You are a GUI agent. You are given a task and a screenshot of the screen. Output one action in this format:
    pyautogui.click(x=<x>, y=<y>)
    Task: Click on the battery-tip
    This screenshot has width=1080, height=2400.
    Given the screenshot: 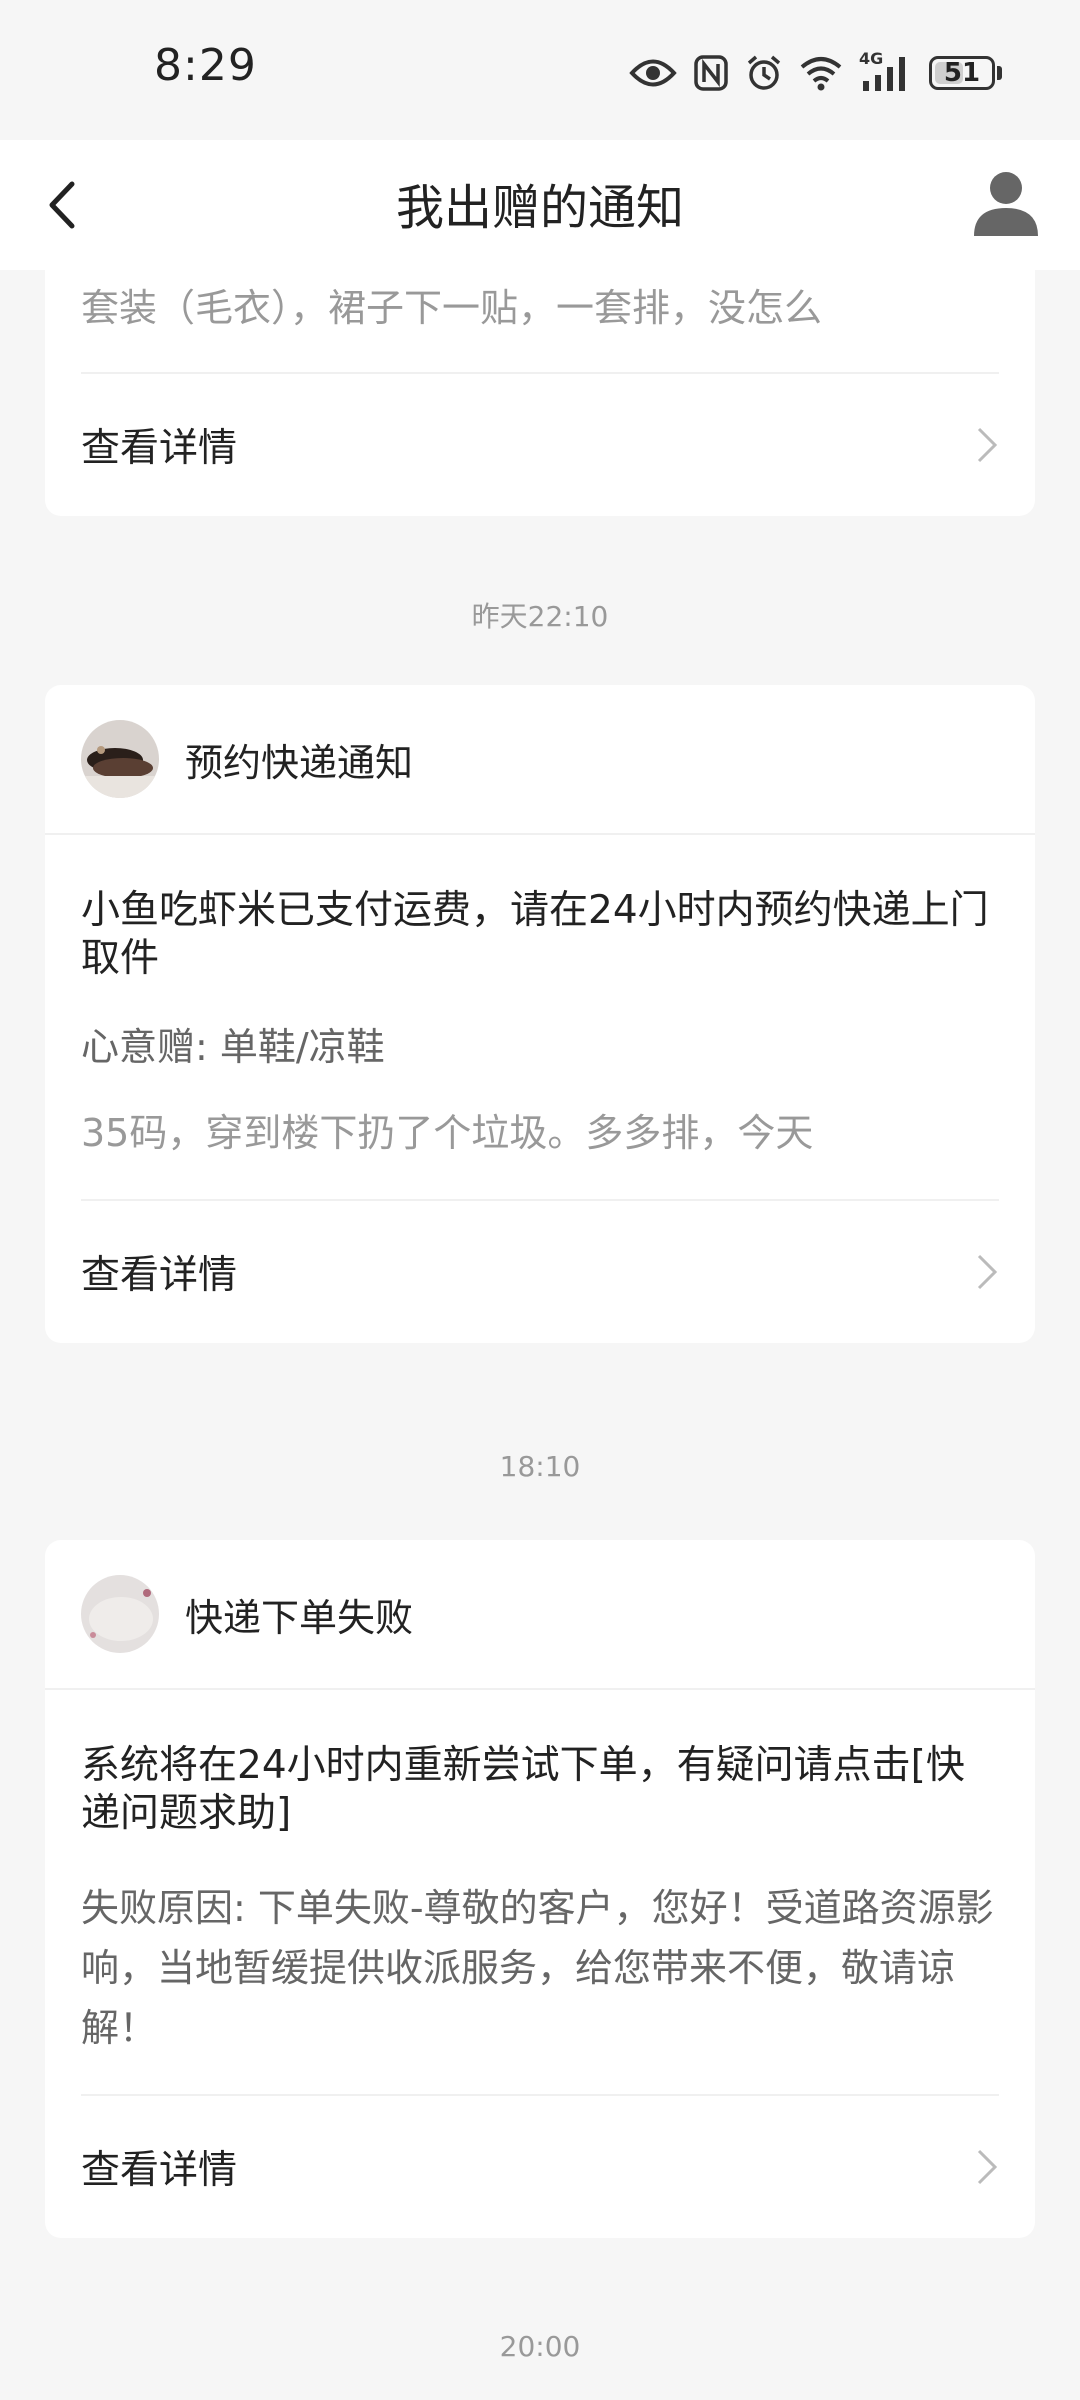 What is the action you would take?
    pyautogui.click(x=999, y=73)
    